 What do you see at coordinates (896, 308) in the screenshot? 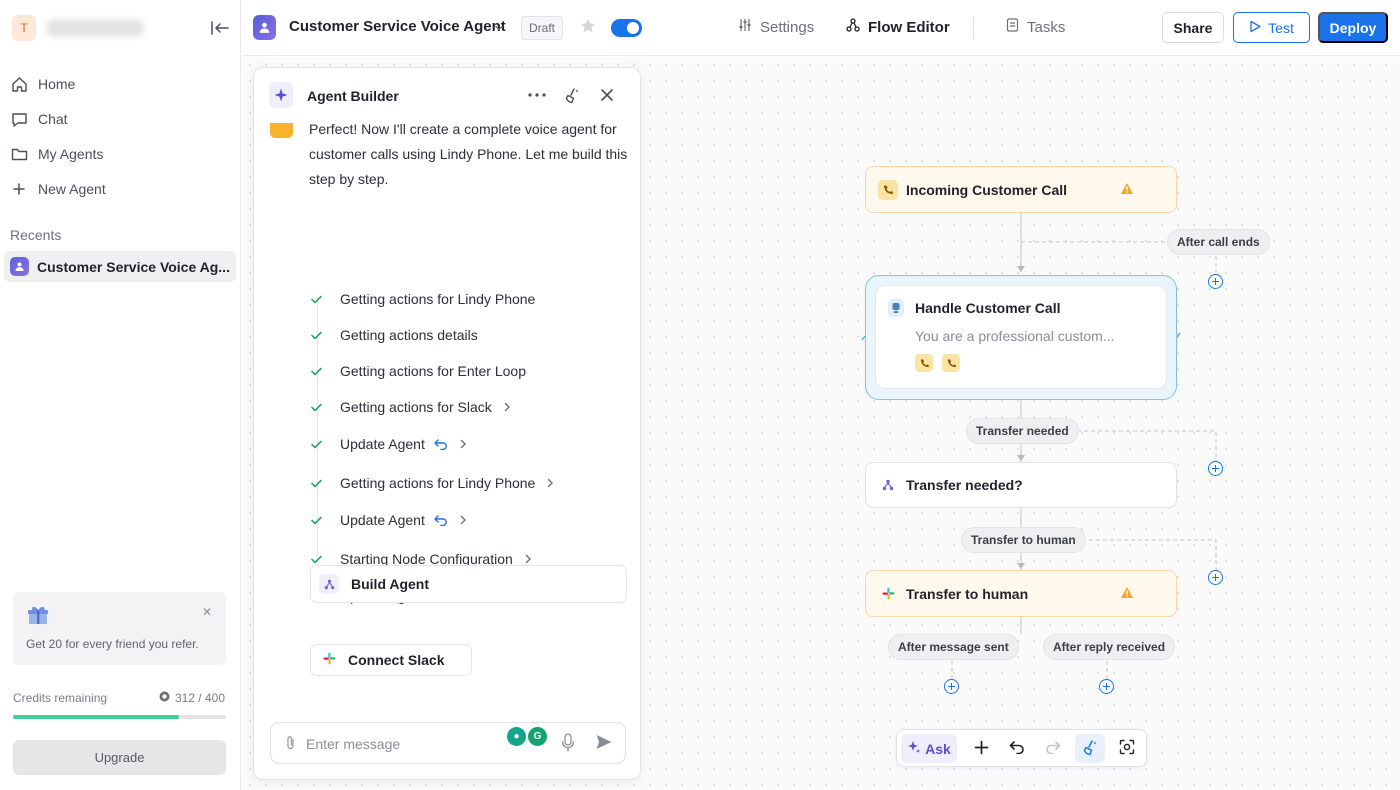
I see `agent-step-icon` at bounding box center [896, 308].